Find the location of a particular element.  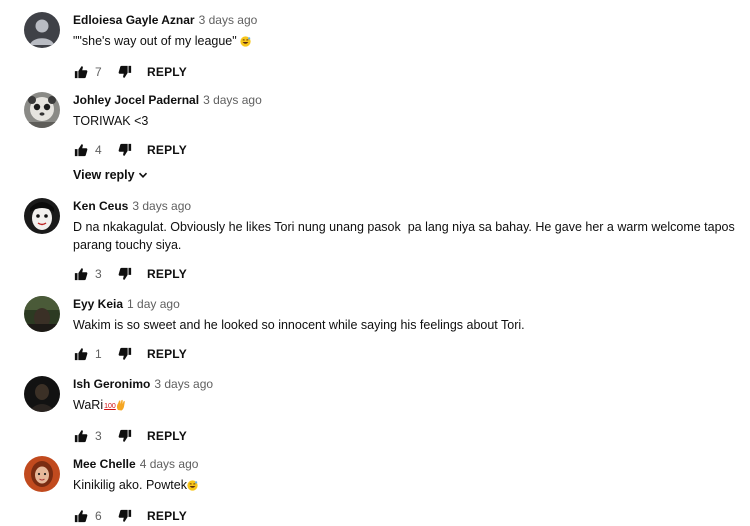

comment-header: Eyy Keia 1 day ago is located at coordinates (407, 304).